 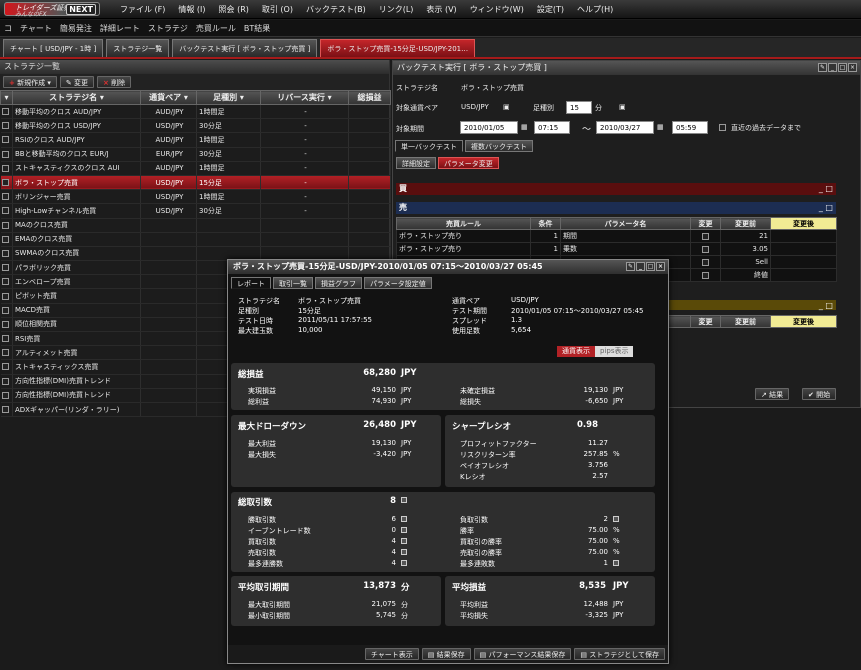 I want to click on menu-help: ヘルプ(H), so click(x=595, y=9).